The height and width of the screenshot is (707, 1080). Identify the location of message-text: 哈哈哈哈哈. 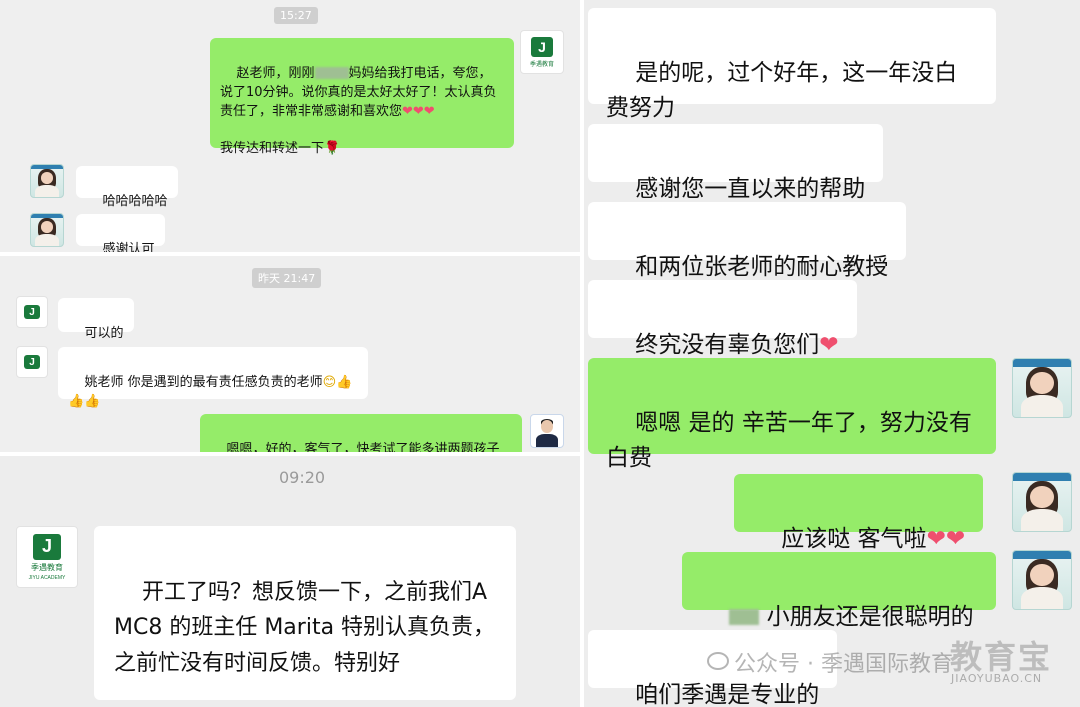
(135, 201).